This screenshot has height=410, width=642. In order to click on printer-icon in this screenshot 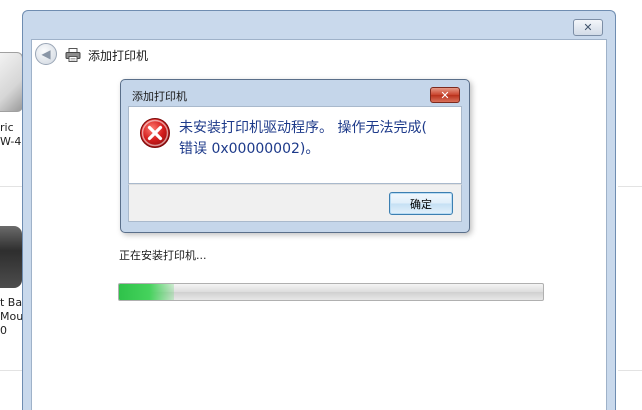, I will do `click(73, 55)`.